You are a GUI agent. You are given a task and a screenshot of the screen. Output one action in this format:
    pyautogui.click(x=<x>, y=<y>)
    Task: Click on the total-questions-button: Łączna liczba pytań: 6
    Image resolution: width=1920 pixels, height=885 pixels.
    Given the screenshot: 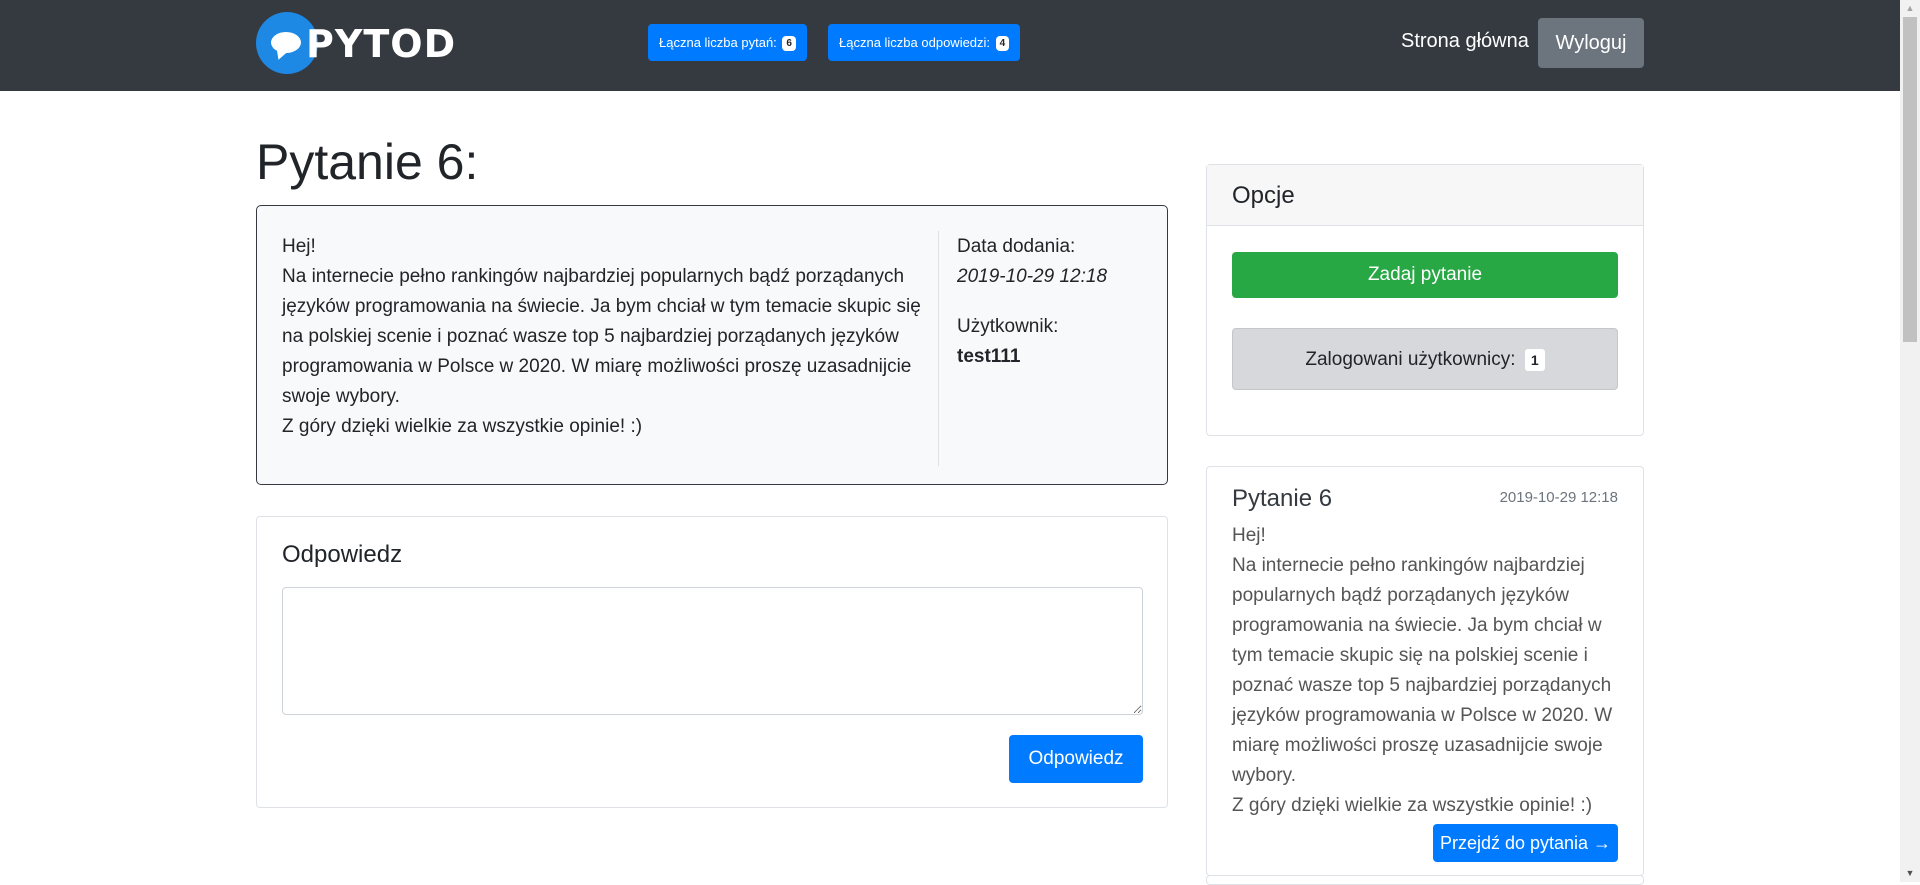 What is the action you would take?
    pyautogui.click(x=727, y=42)
    